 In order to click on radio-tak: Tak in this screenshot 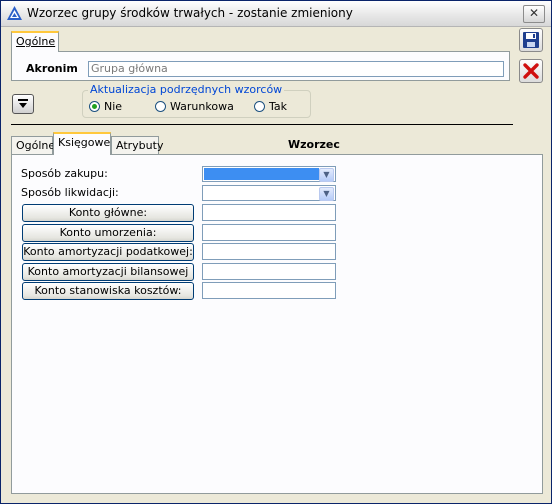, I will do `click(270, 106)`.